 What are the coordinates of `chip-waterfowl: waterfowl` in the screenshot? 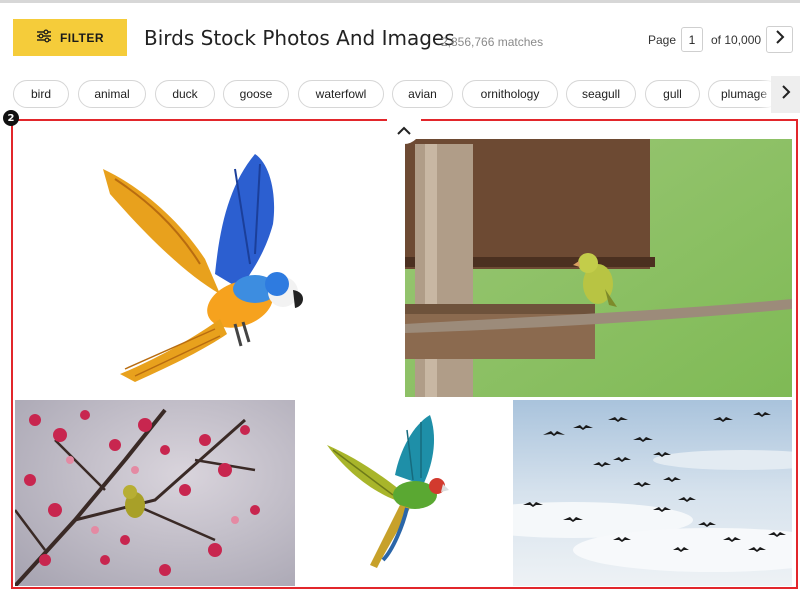 It's located at (341, 94).